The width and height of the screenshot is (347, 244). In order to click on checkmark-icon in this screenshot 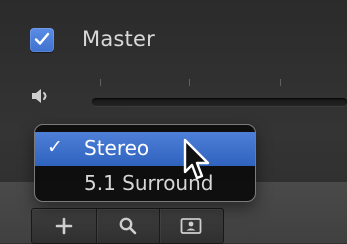, I will do `click(42, 38)`.